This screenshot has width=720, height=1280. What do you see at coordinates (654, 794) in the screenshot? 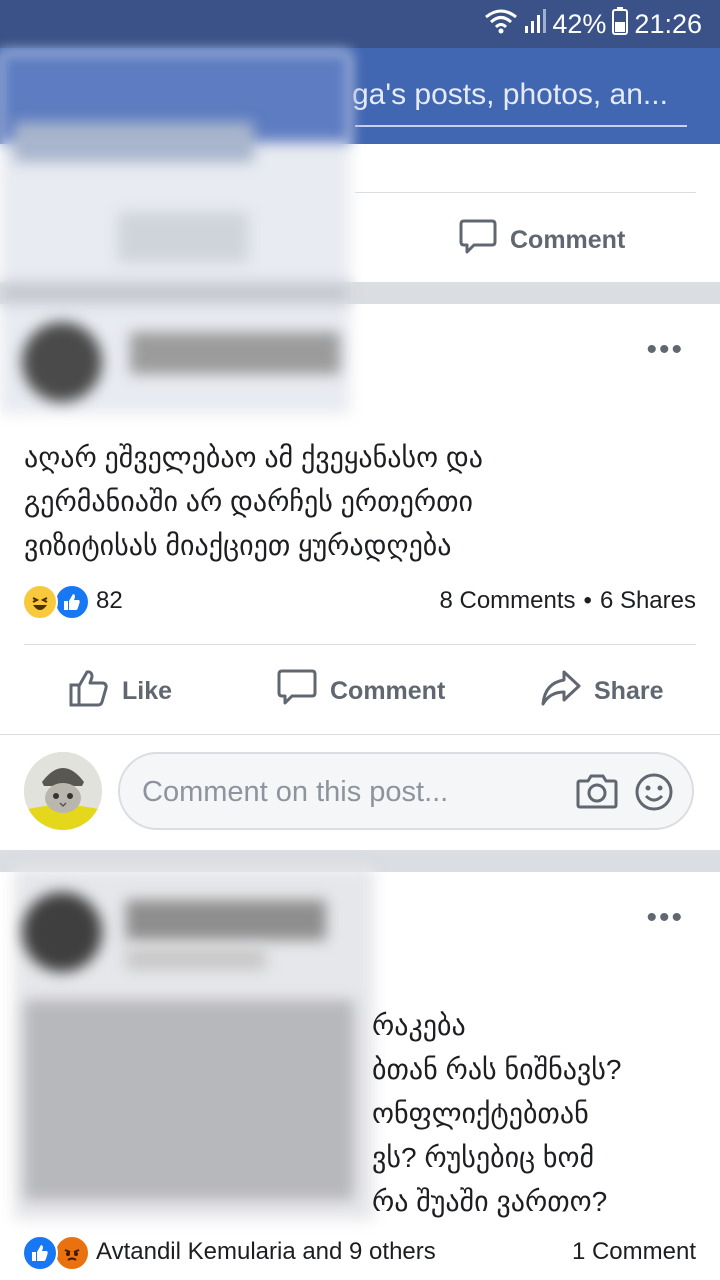
I see `emoji-icon` at bounding box center [654, 794].